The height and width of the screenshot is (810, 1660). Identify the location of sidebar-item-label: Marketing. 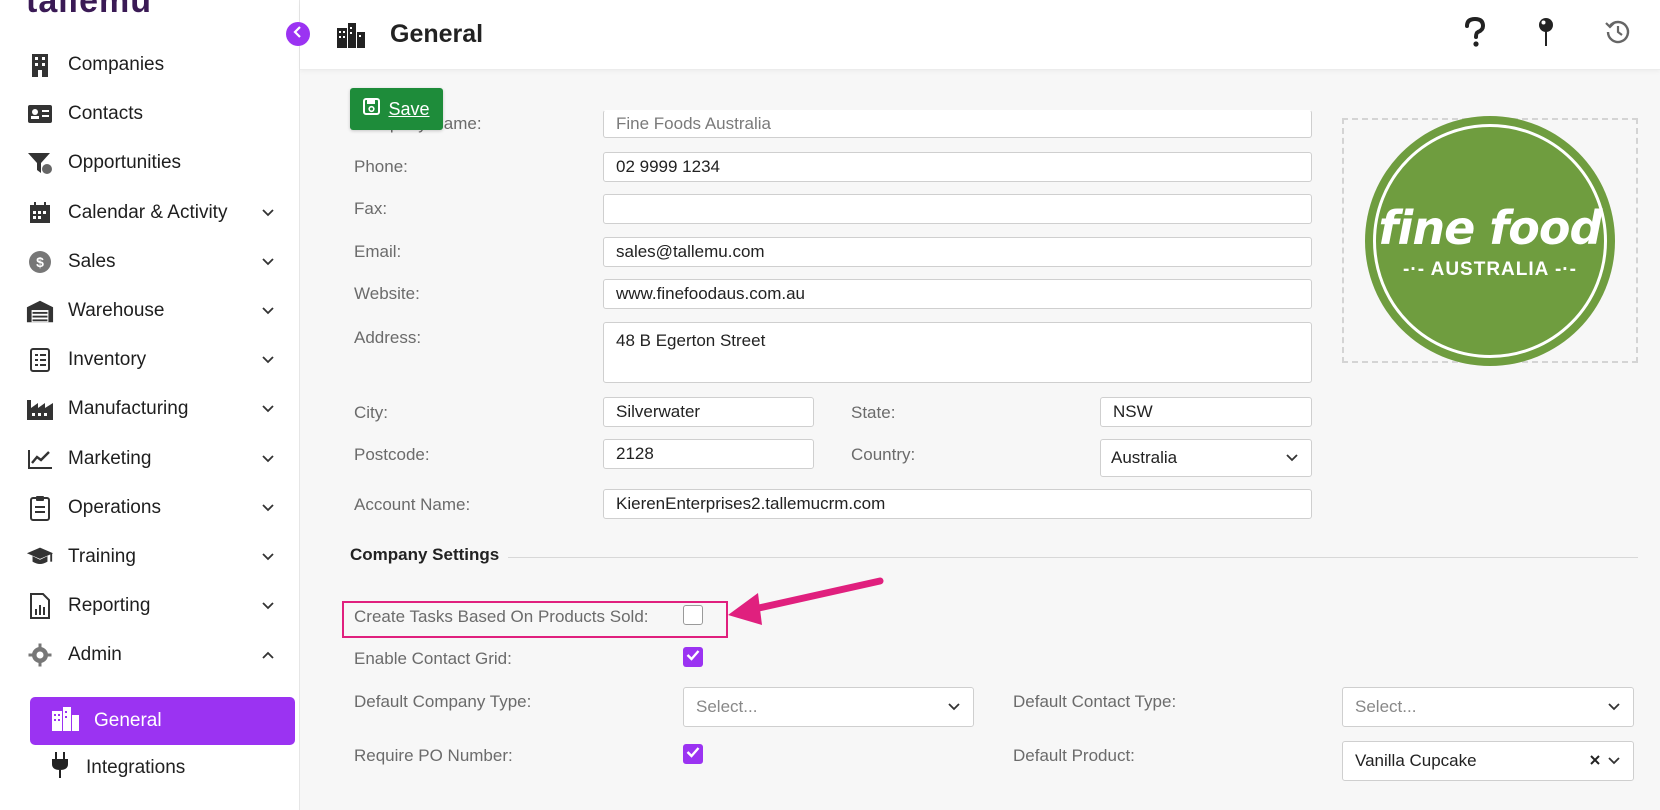
(110, 458).